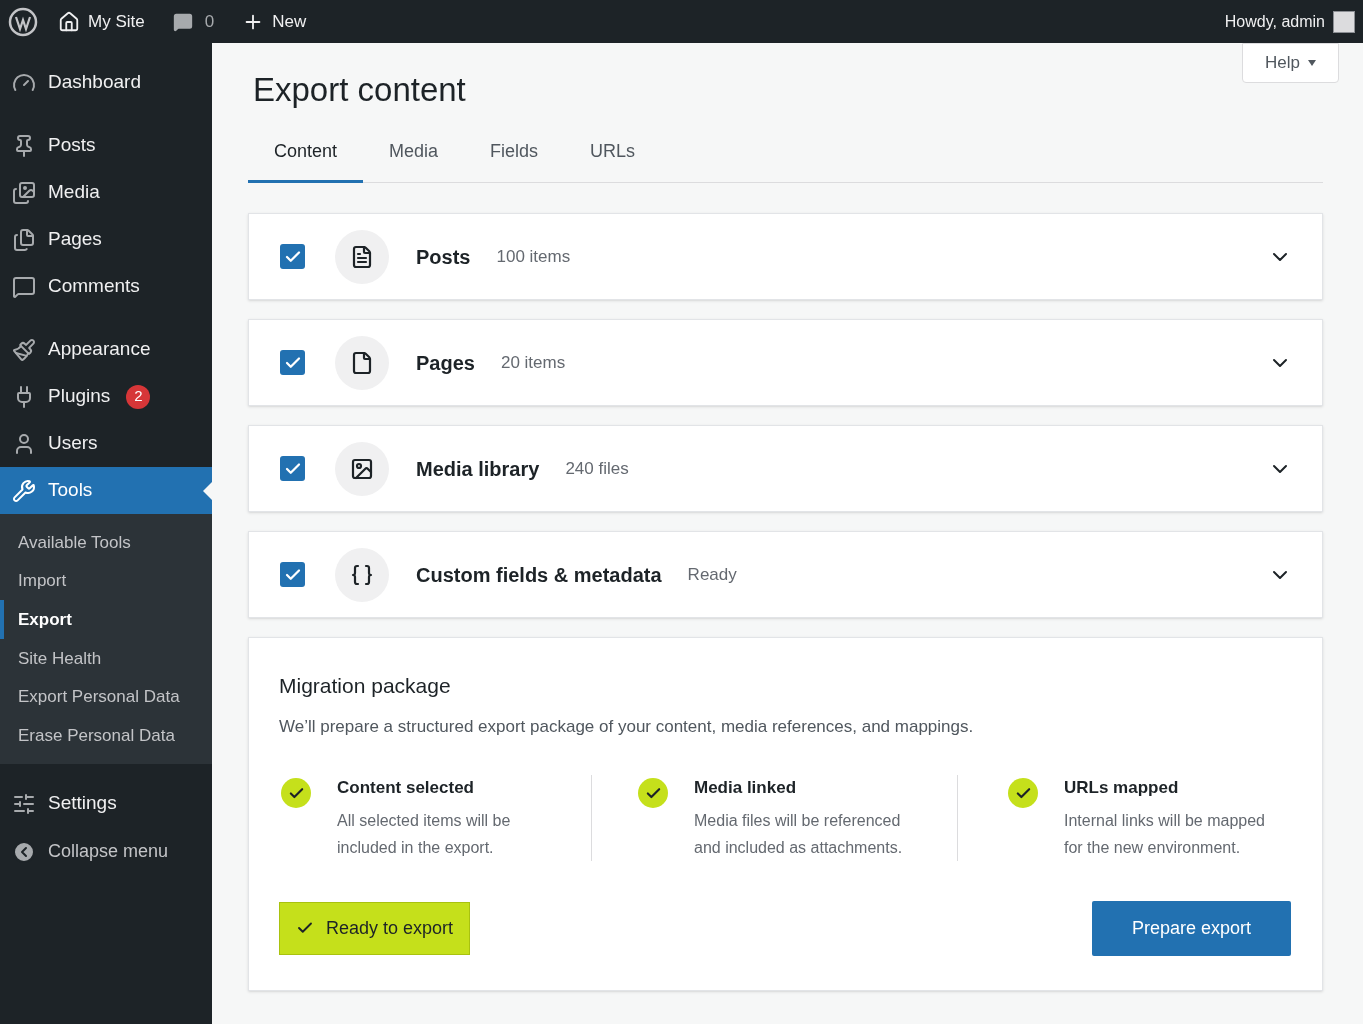 The width and height of the screenshot is (1363, 1024). What do you see at coordinates (106, 581) in the screenshot?
I see `submenu-item: Import` at bounding box center [106, 581].